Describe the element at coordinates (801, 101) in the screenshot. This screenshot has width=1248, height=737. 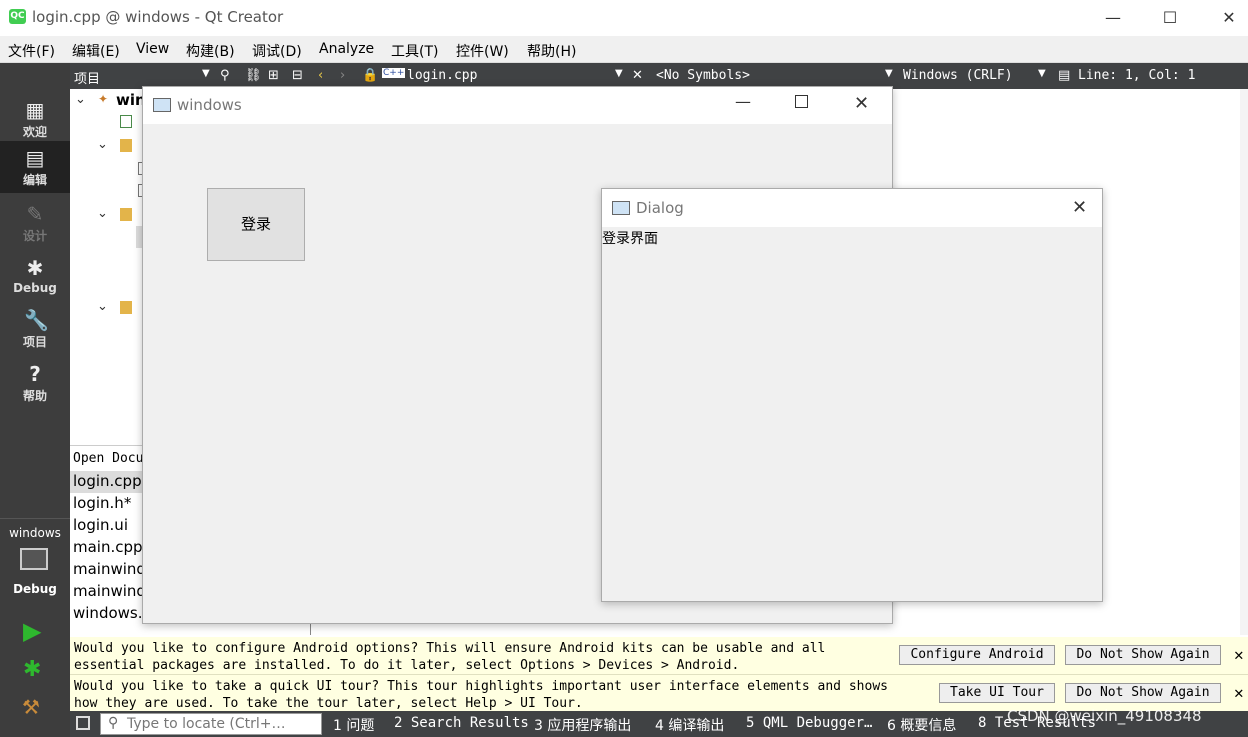
I see `maximize-button` at that location.